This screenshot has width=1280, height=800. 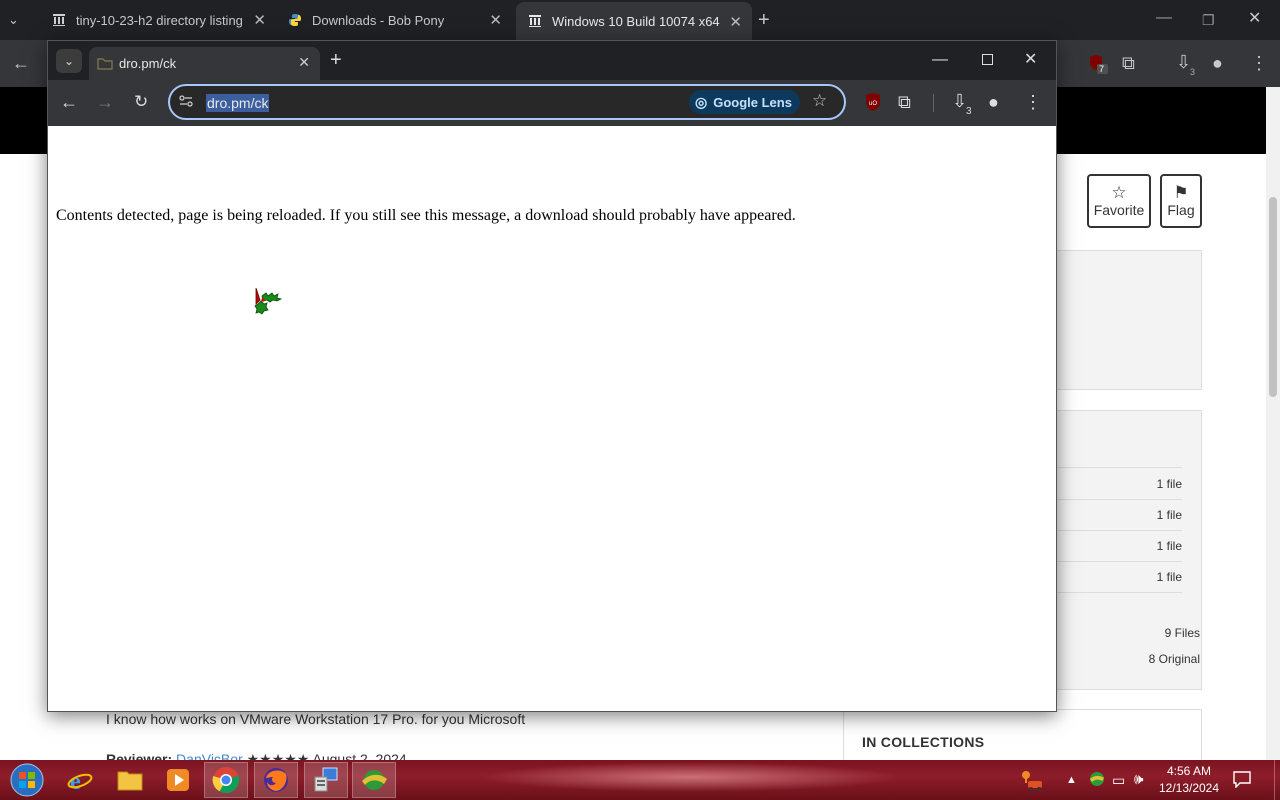 What do you see at coordinates (238, 103) in the screenshot?
I see `url-text: dro.pm/ck` at bounding box center [238, 103].